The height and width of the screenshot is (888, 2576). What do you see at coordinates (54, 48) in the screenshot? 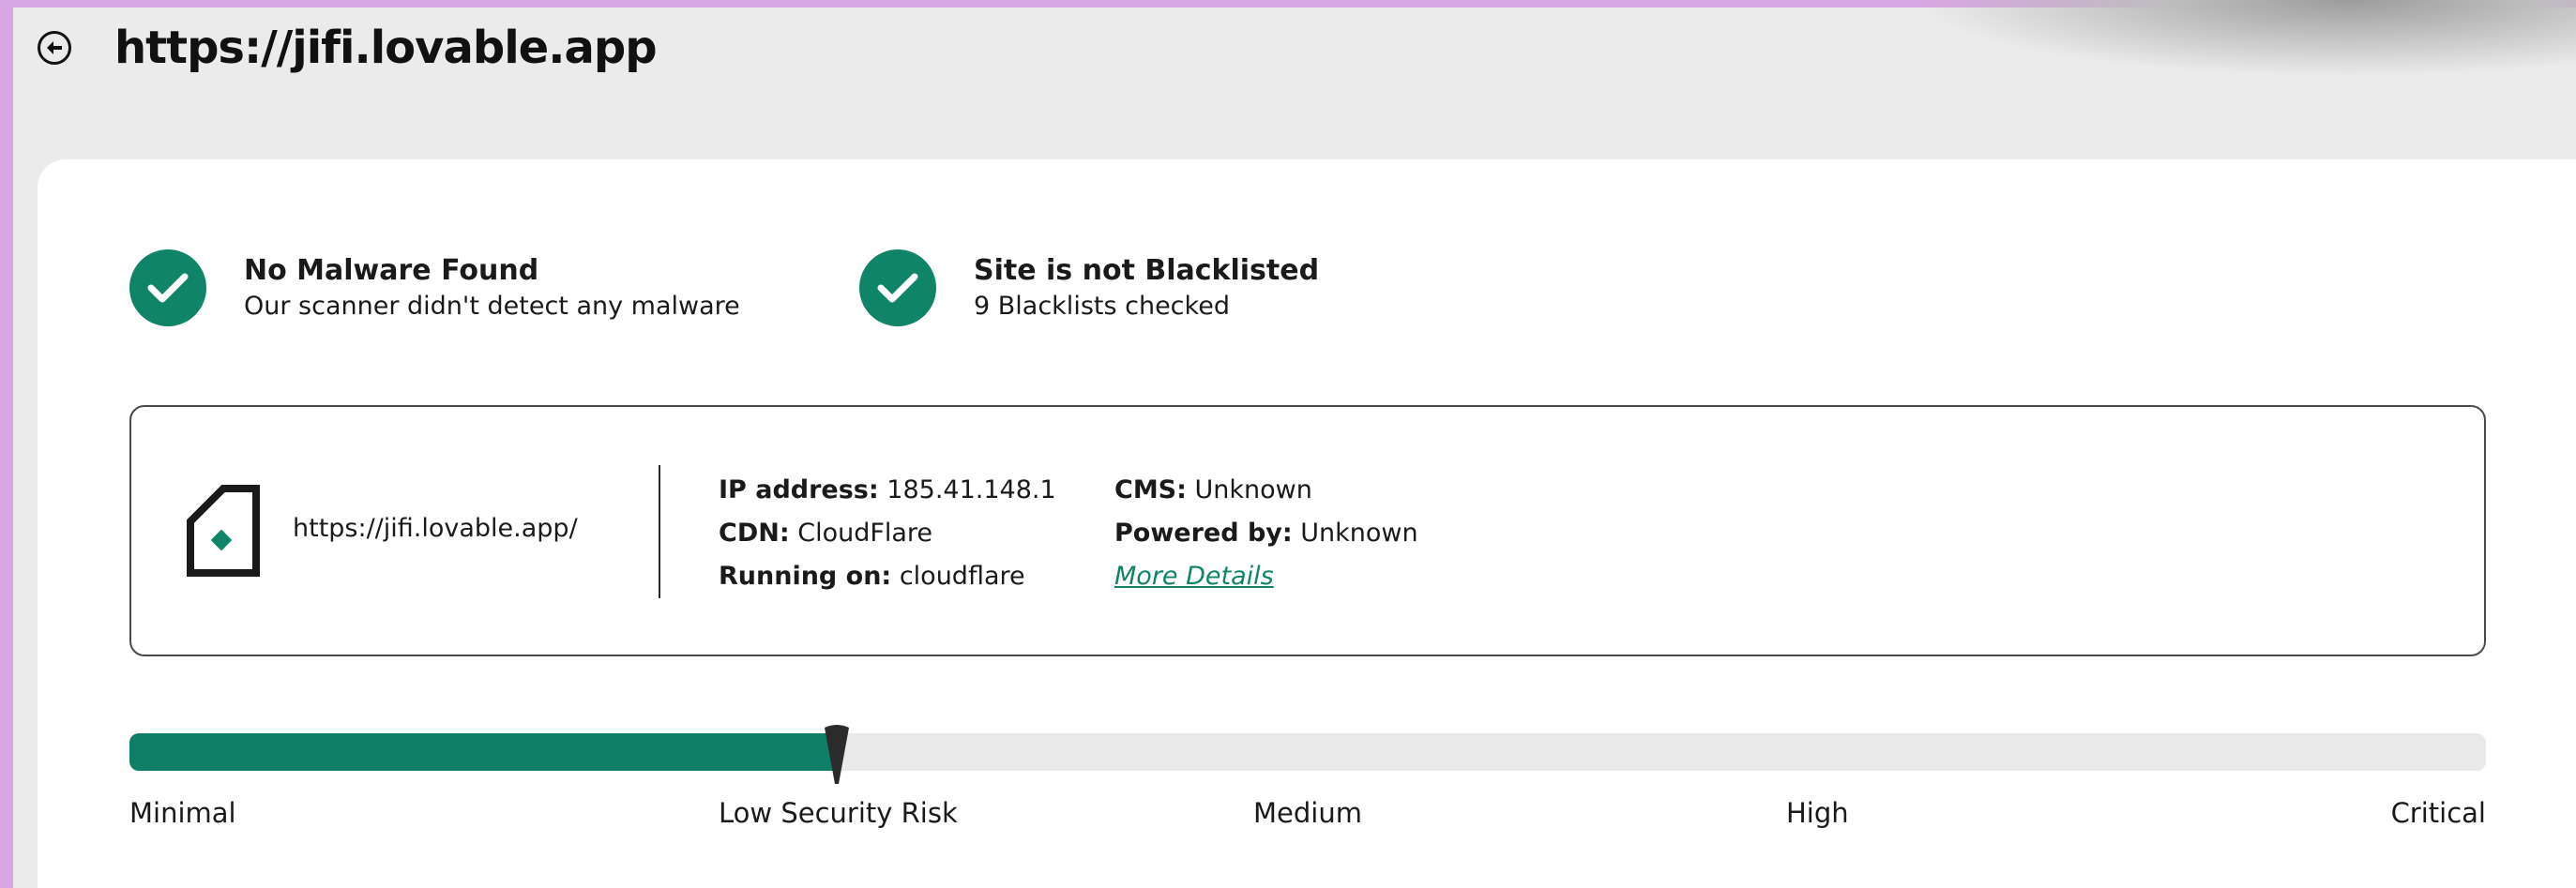
I see `back-arrow-circle-icon` at bounding box center [54, 48].